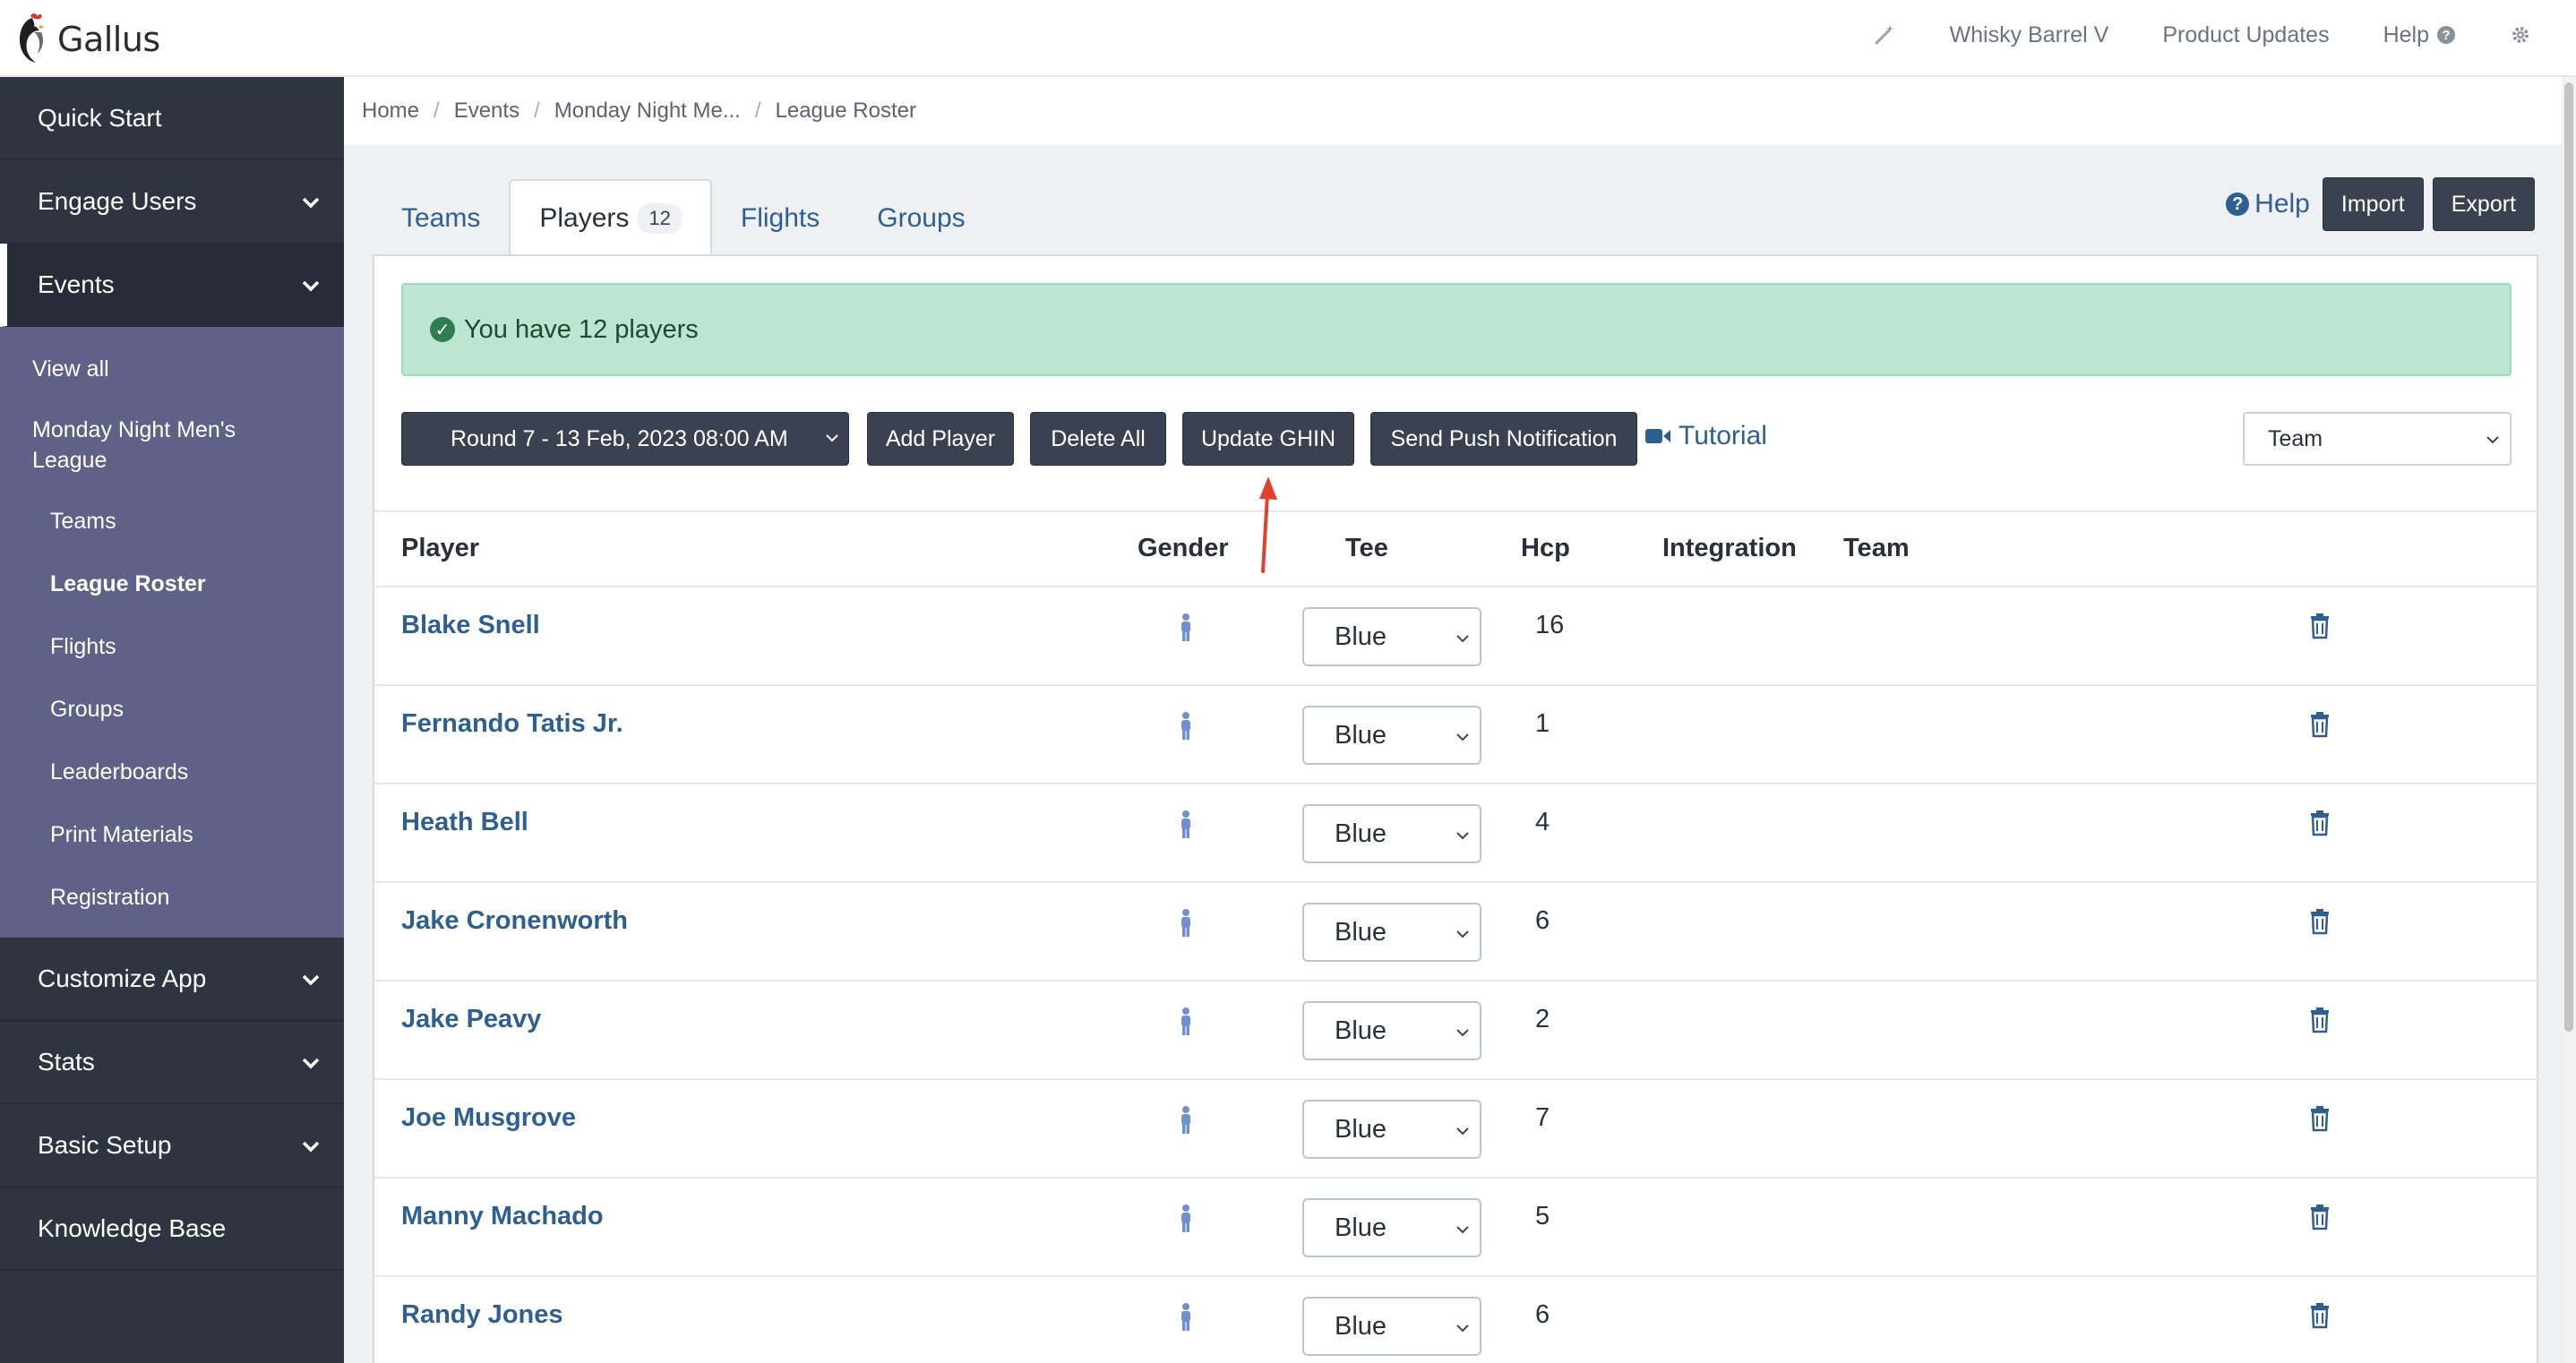  I want to click on table-row: Joe Musgrove Blue 7, so click(1457, 1129).